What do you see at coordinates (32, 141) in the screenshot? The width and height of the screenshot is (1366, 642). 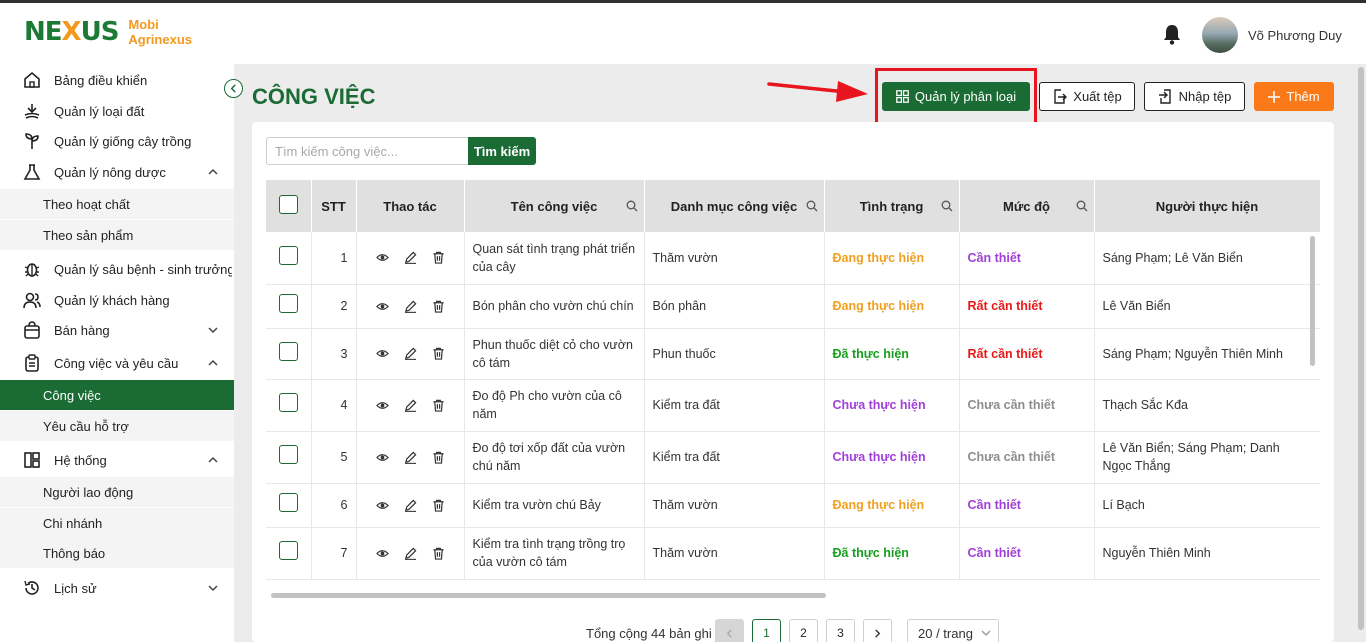 I see `plant-icon` at bounding box center [32, 141].